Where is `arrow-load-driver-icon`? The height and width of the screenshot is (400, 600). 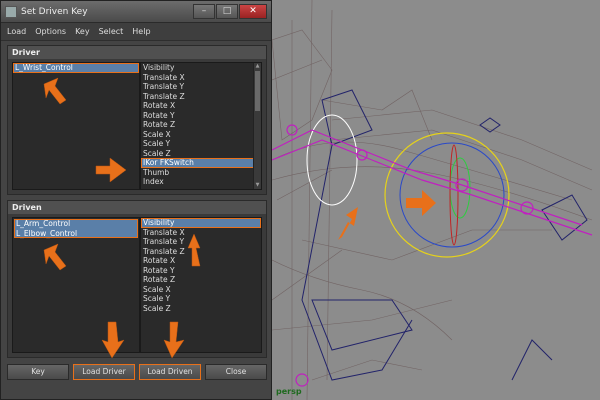 arrow-load-driver-icon is located at coordinates (113, 340).